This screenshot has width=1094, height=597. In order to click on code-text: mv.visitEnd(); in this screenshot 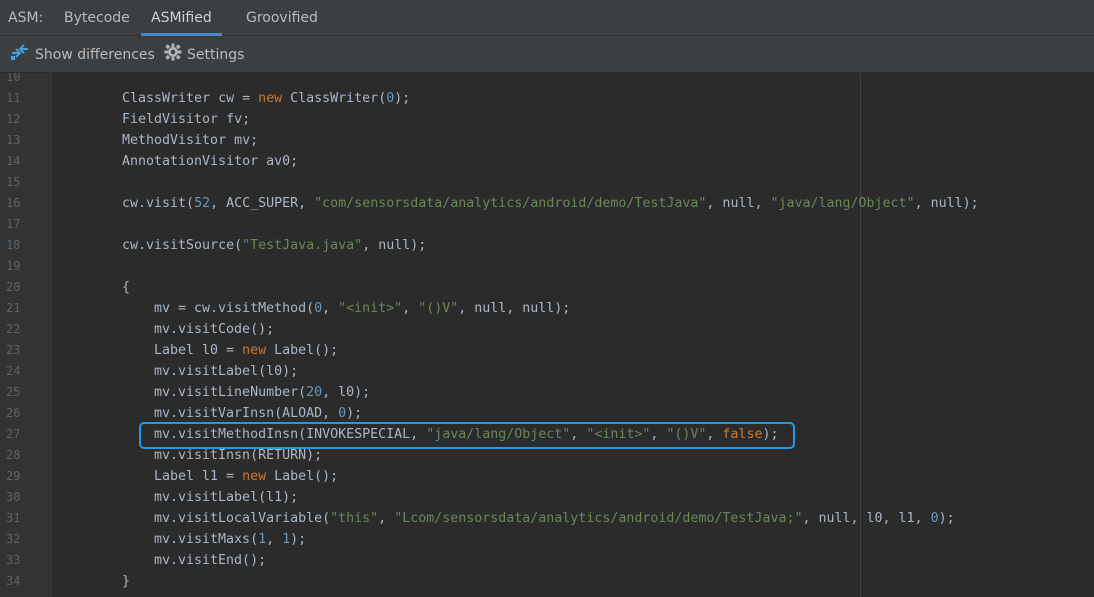, I will do `click(210, 560)`.